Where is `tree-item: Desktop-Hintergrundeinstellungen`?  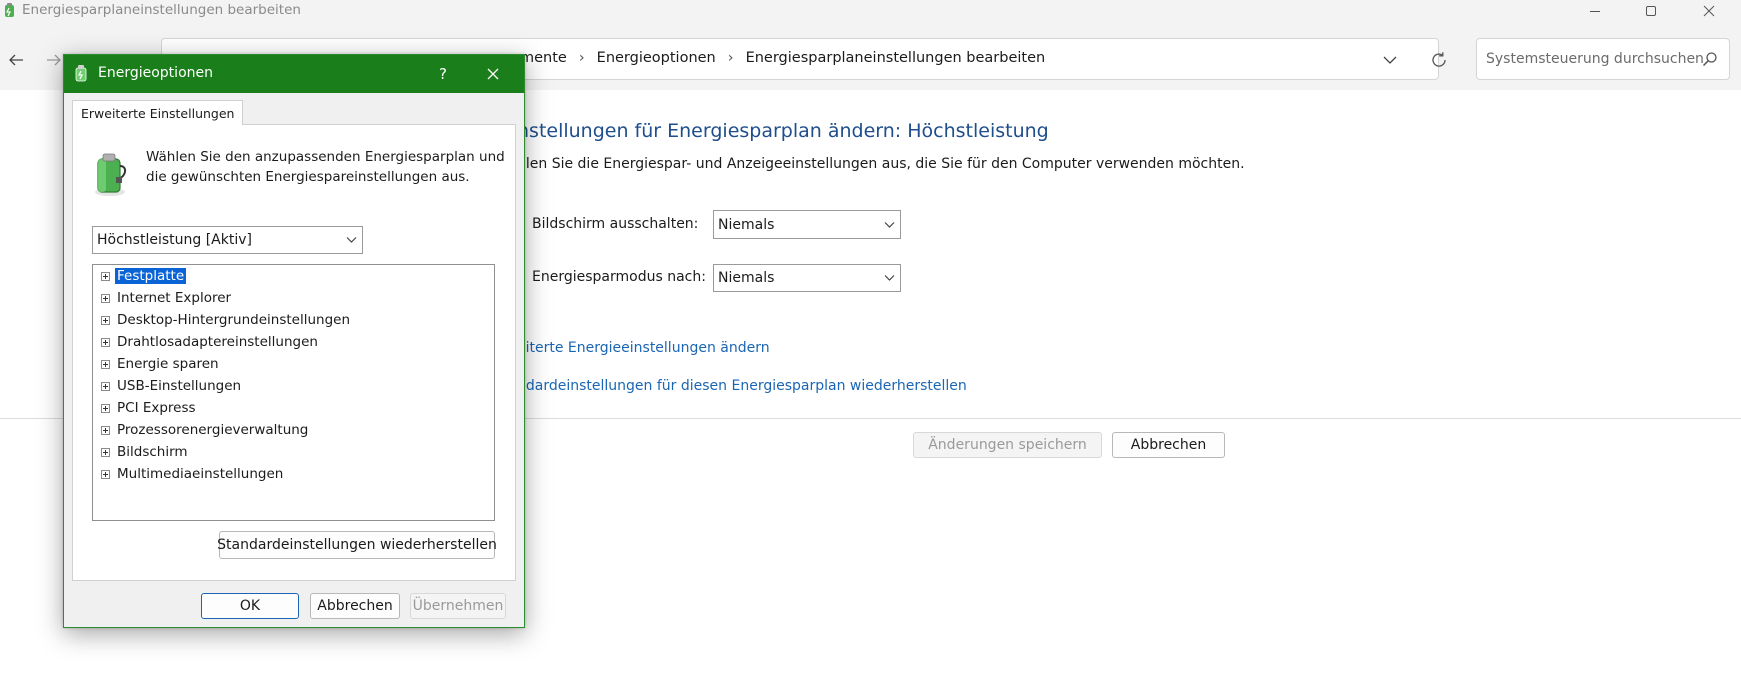 tree-item: Desktop-Hintergrundeinstellungen is located at coordinates (226, 320).